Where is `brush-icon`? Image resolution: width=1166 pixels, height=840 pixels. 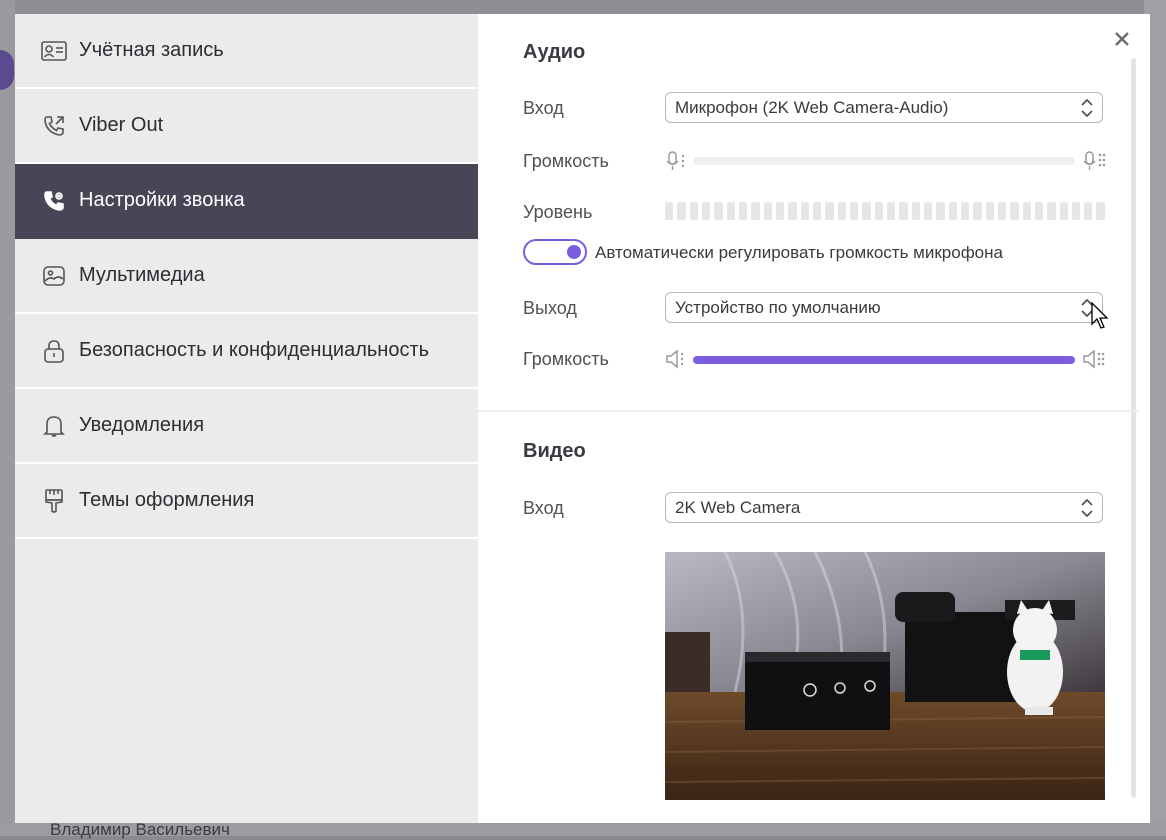
brush-icon is located at coordinates (54, 501).